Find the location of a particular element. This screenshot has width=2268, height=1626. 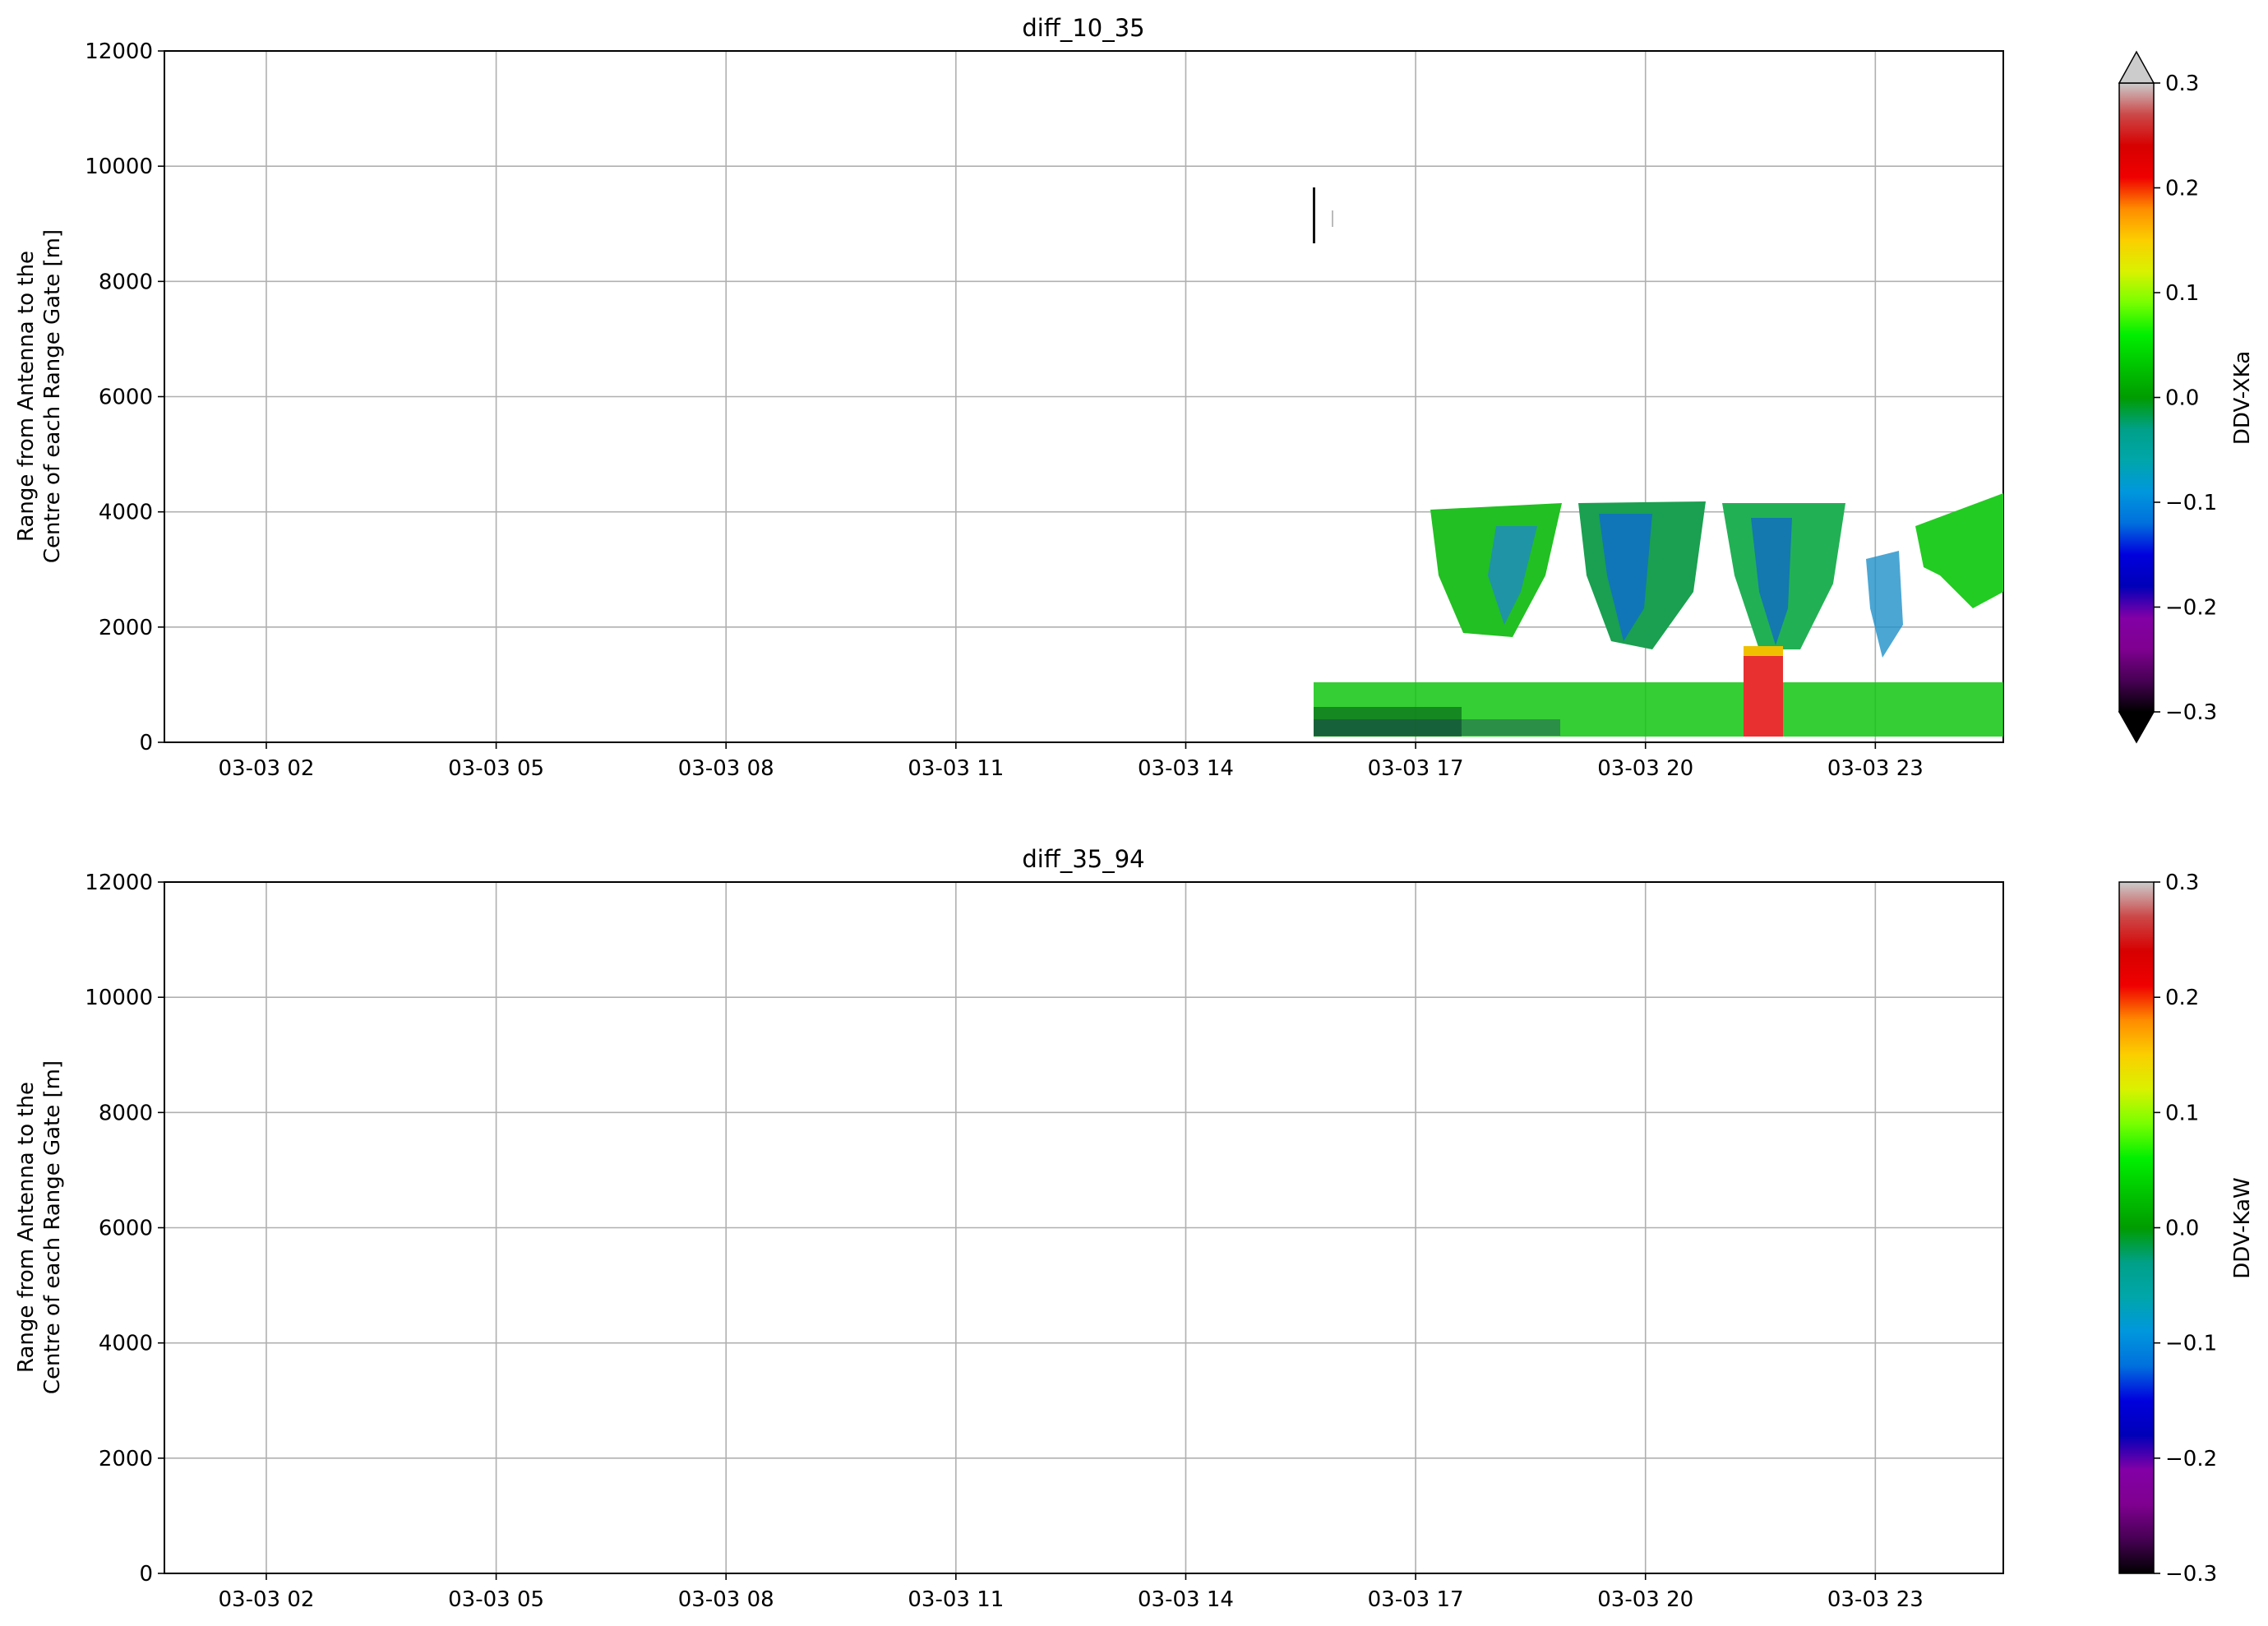

colorbar: −0.3 −0.2 −0.1 0.0 0.1 0.2 0.3 DDV-XKa is located at coordinates (2186, 397).